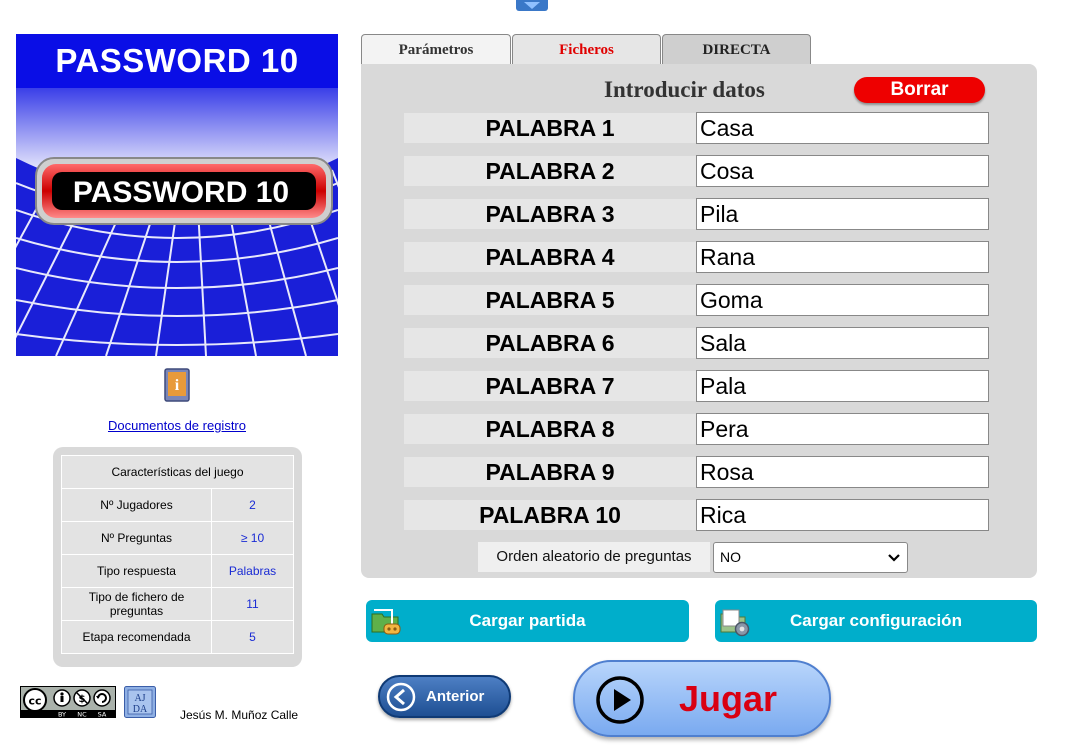  I want to click on word-label-2: PALABRA 2, so click(550, 171).